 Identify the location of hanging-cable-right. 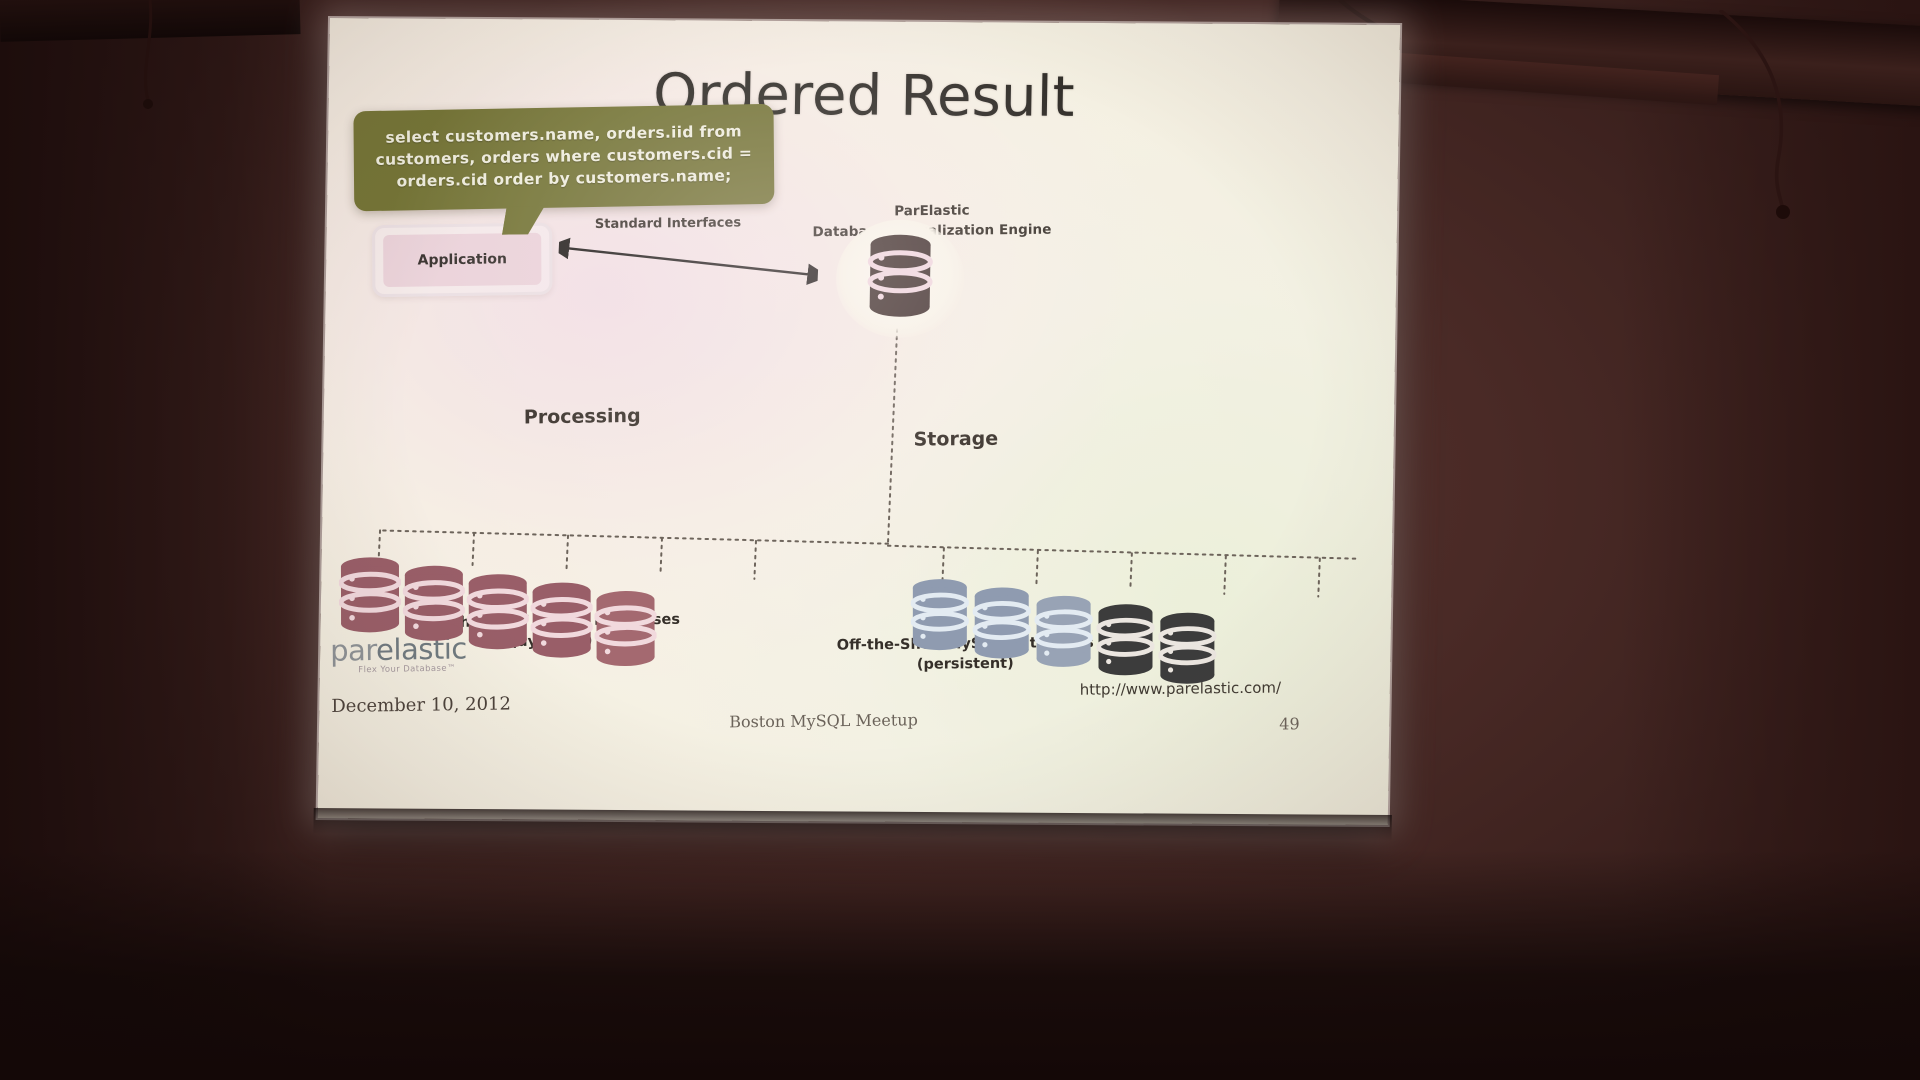
(1800, 125).